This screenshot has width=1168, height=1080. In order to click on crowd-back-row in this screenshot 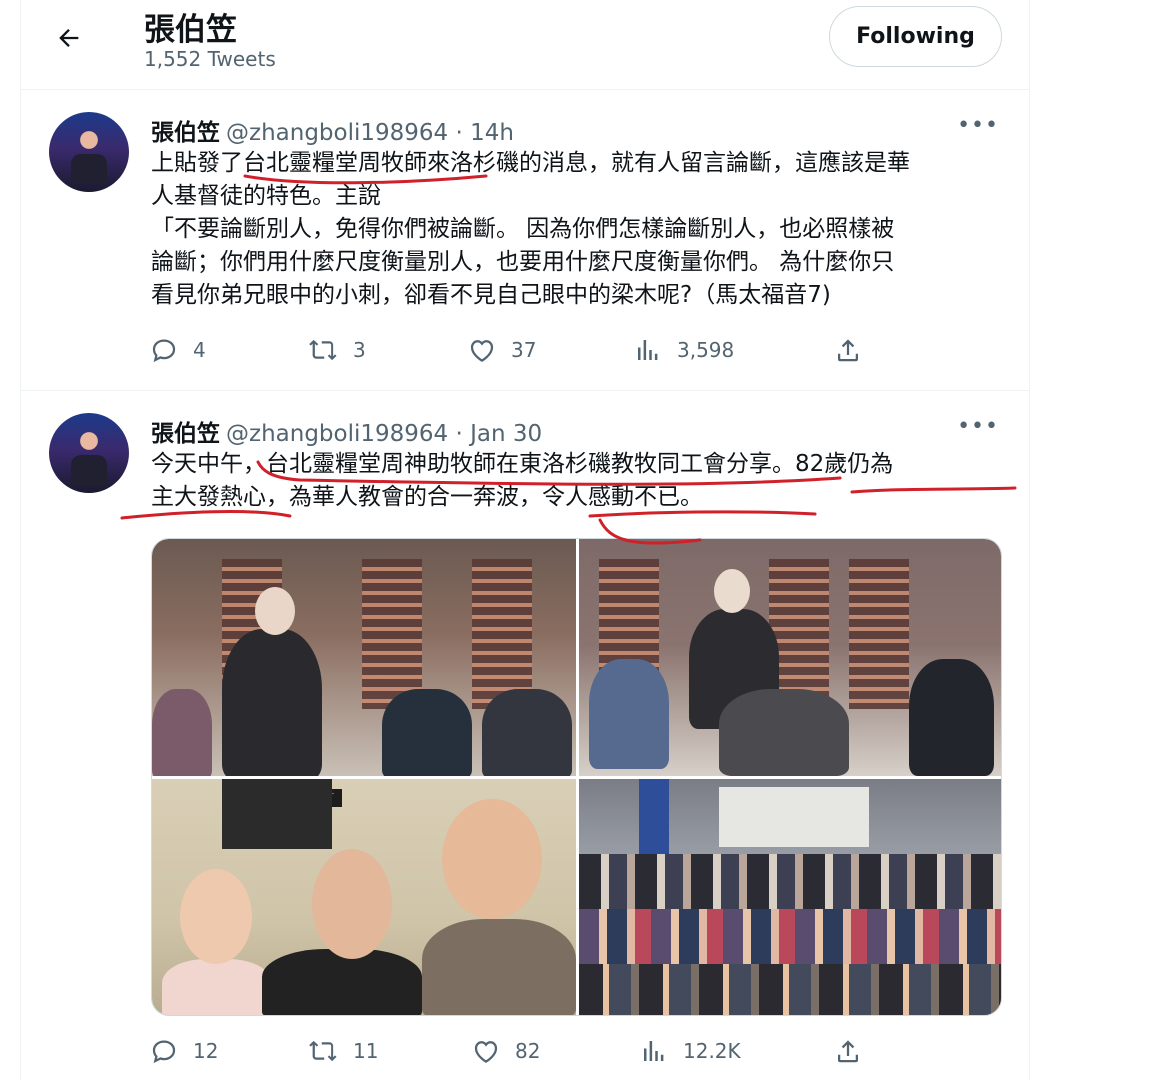, I will do `click(790, 884)`.